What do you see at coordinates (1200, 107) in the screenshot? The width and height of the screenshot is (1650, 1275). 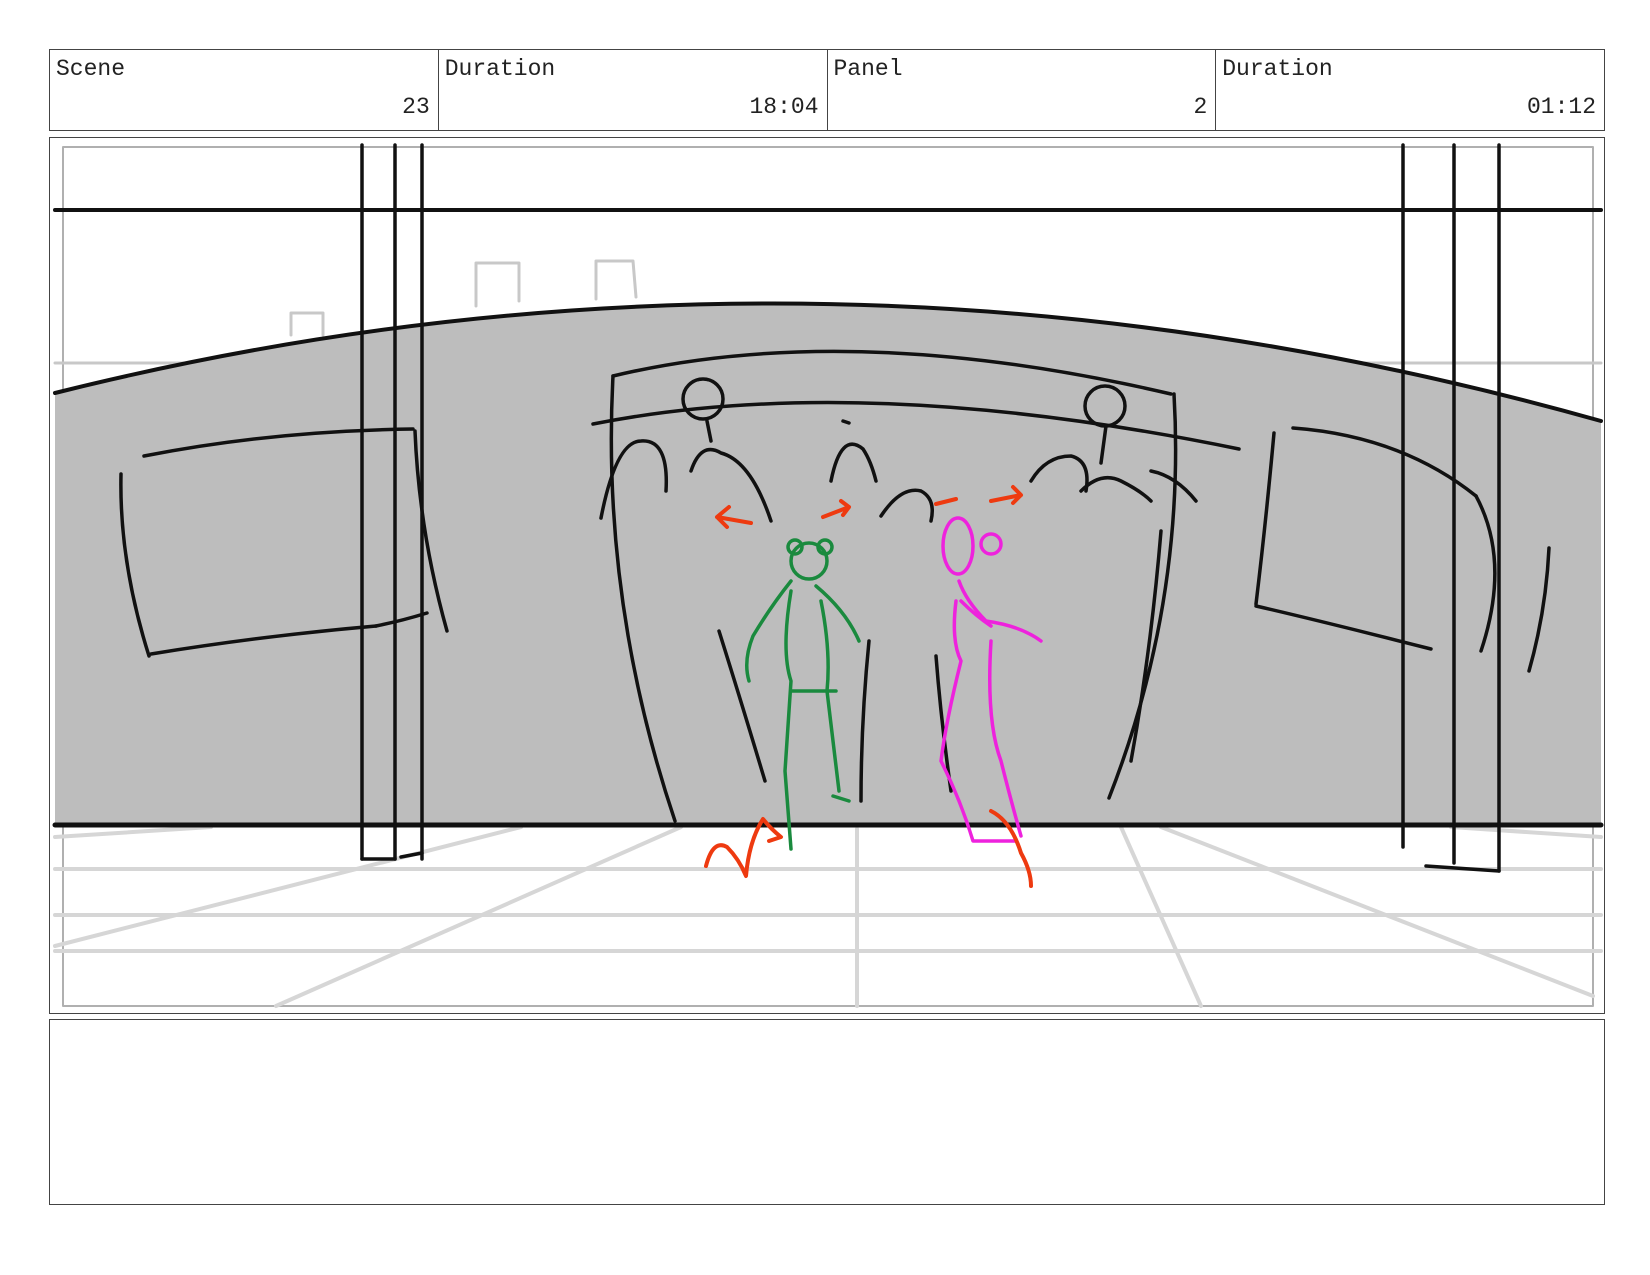 I see `panel-number: 2` at bounding box center [1200, 107].